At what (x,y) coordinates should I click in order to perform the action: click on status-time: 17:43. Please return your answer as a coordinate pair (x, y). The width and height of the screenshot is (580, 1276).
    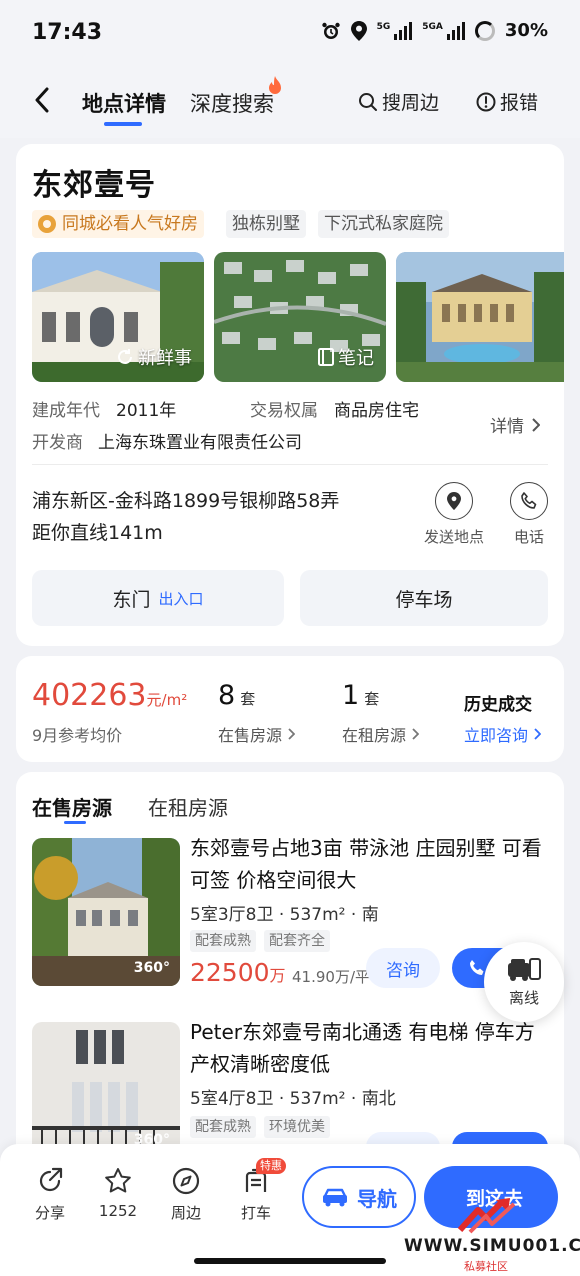
    Looking at the image, I should click on (67, 32).